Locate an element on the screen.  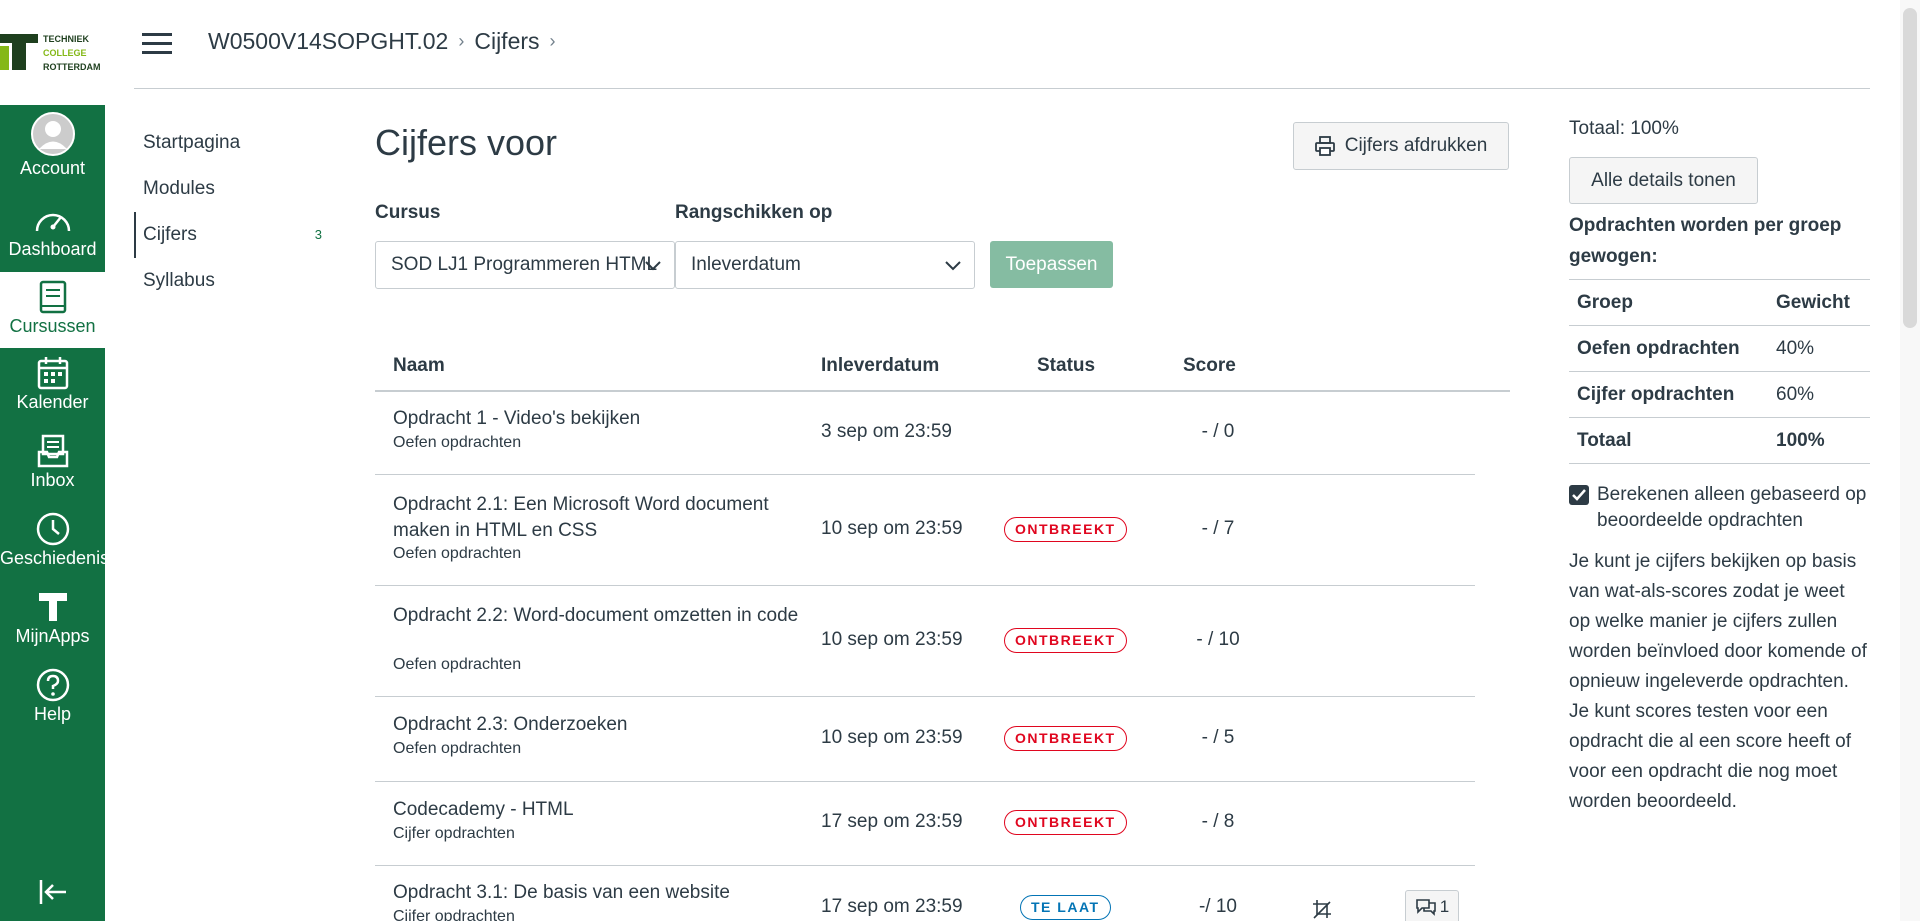
hamburger-menu-button is located at coordinates (157, 44).